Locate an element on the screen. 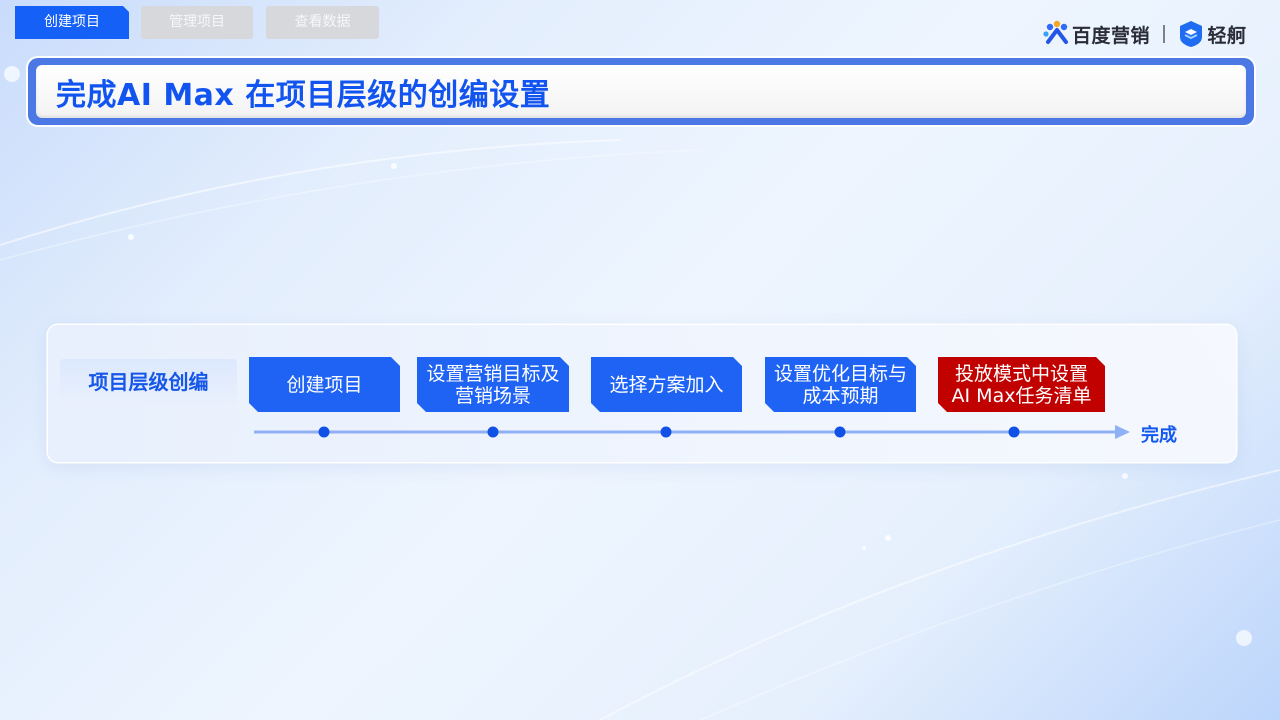  process-end-label: 完成 is located at coordinates (1159, 435).